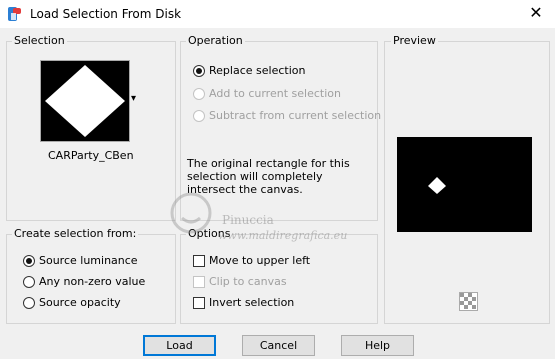 The image size is (555, 359). Describe the element at coordinates (414, 40) in the screenshot. I see `preview-group-label: Preview` at that location.